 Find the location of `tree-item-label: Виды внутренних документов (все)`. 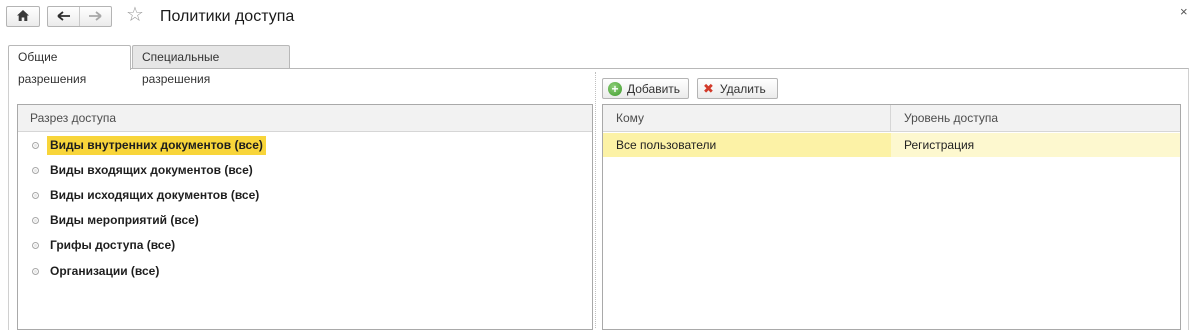

tree-item-label: Виды внутренних документов (все) is located at coordinates (156, 145).